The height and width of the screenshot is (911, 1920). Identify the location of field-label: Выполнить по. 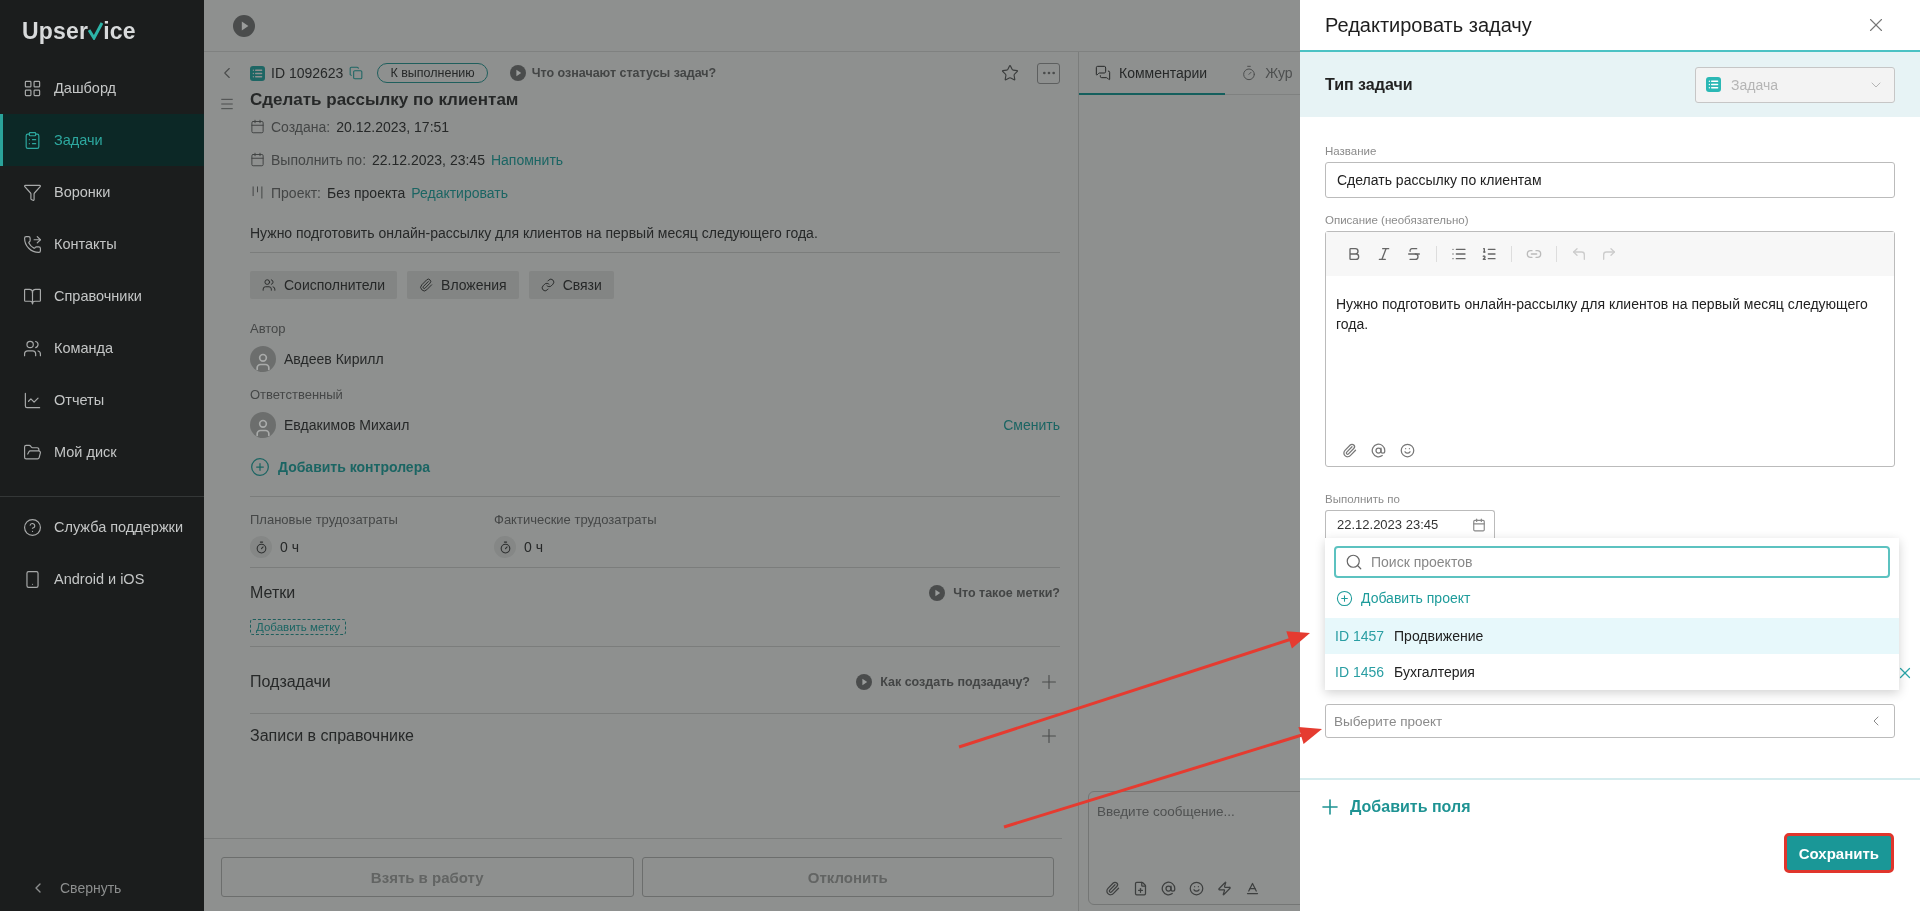
(1363, 499).